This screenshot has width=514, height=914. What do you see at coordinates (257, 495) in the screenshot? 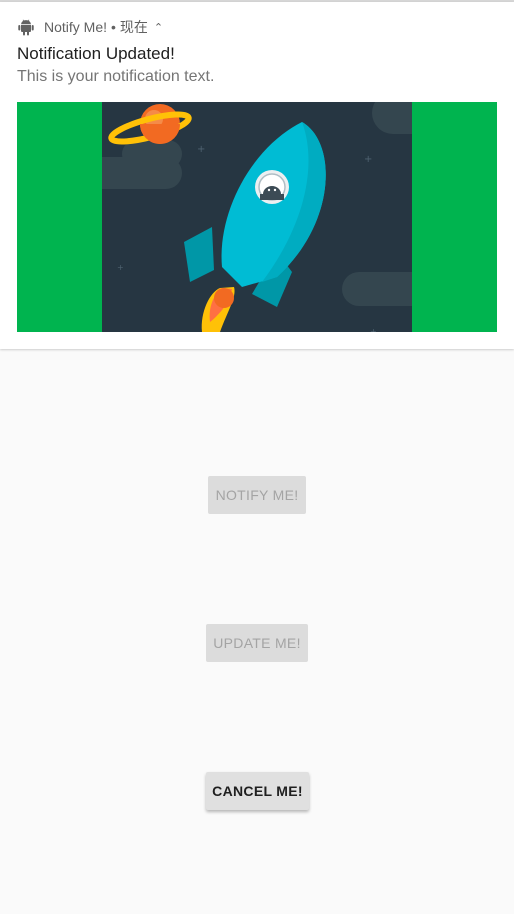
I see `notify-me-button: NOTIFY ME!` at bounding box center [257, 495].